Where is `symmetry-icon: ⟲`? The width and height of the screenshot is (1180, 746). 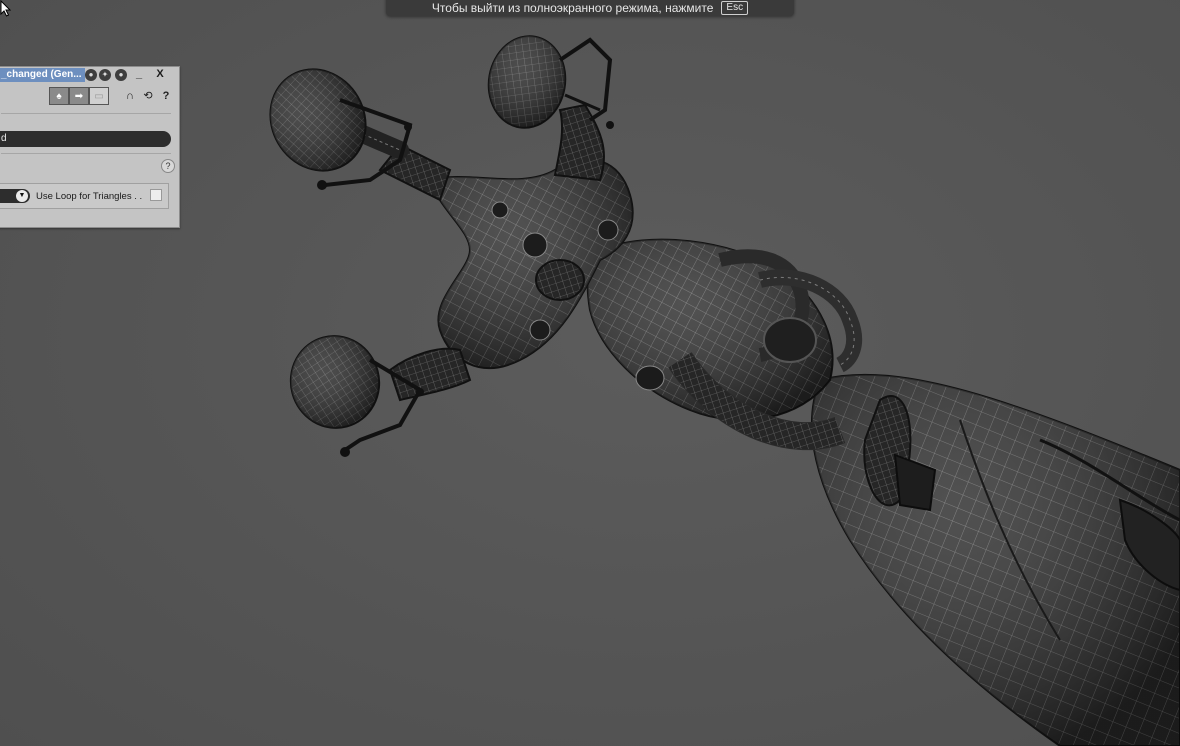 symmetry-icon: ⟲ is located at coordinates (148, 96).